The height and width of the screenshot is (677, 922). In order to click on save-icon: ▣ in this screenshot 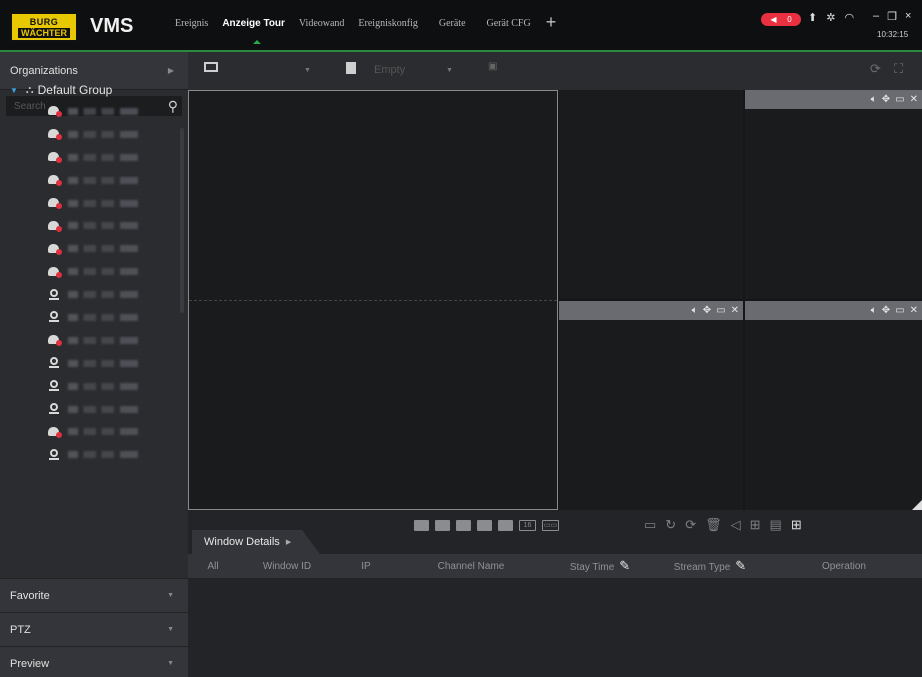, I will do `click(492, 66)`.